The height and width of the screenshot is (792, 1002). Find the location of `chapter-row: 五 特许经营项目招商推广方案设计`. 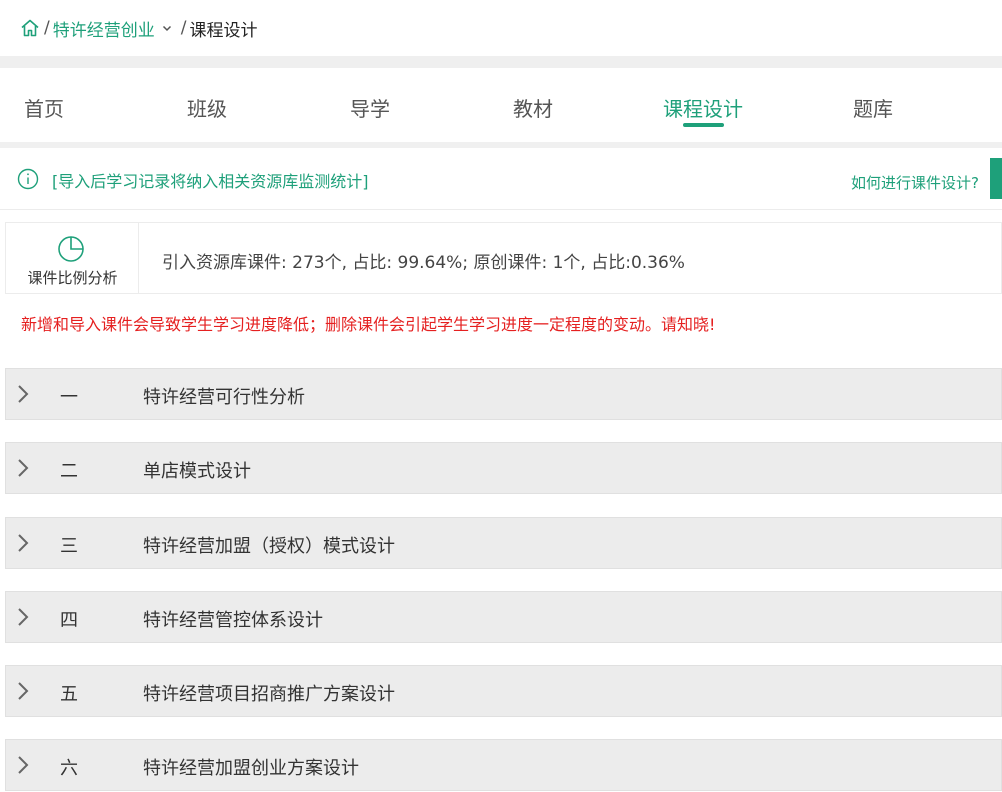

chapter-row: 五 特许经营项目招商推广方案设计 is located at coordinates (503, 691).